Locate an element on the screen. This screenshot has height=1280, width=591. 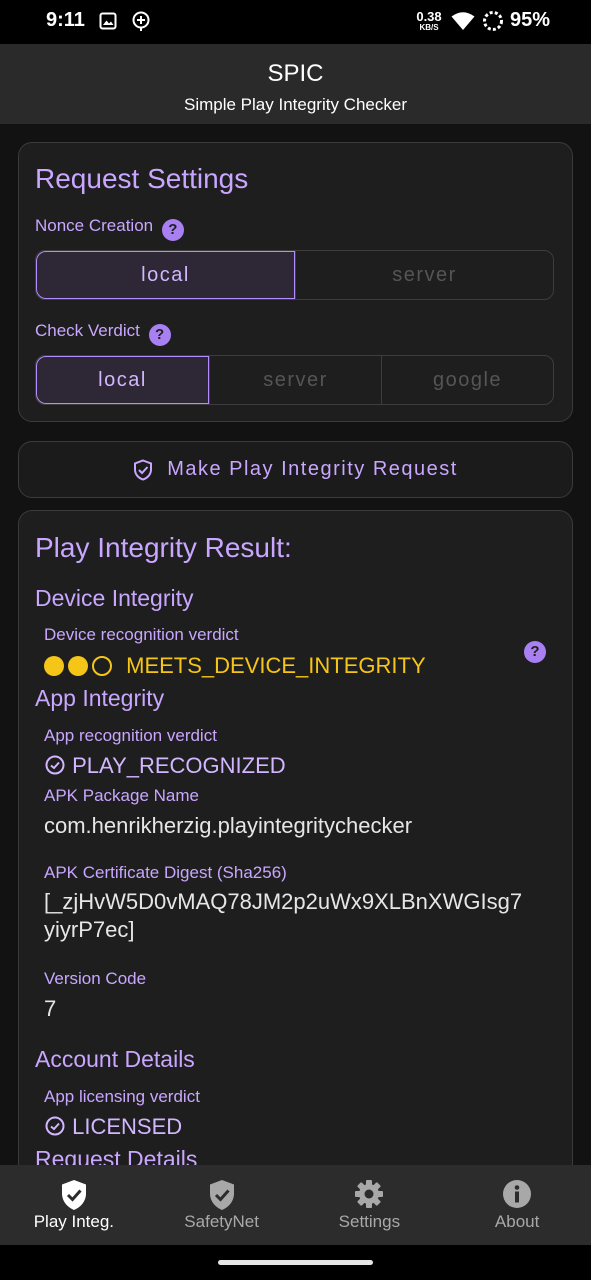
version-code-value: 7 is located at coordinates (50, 1008).